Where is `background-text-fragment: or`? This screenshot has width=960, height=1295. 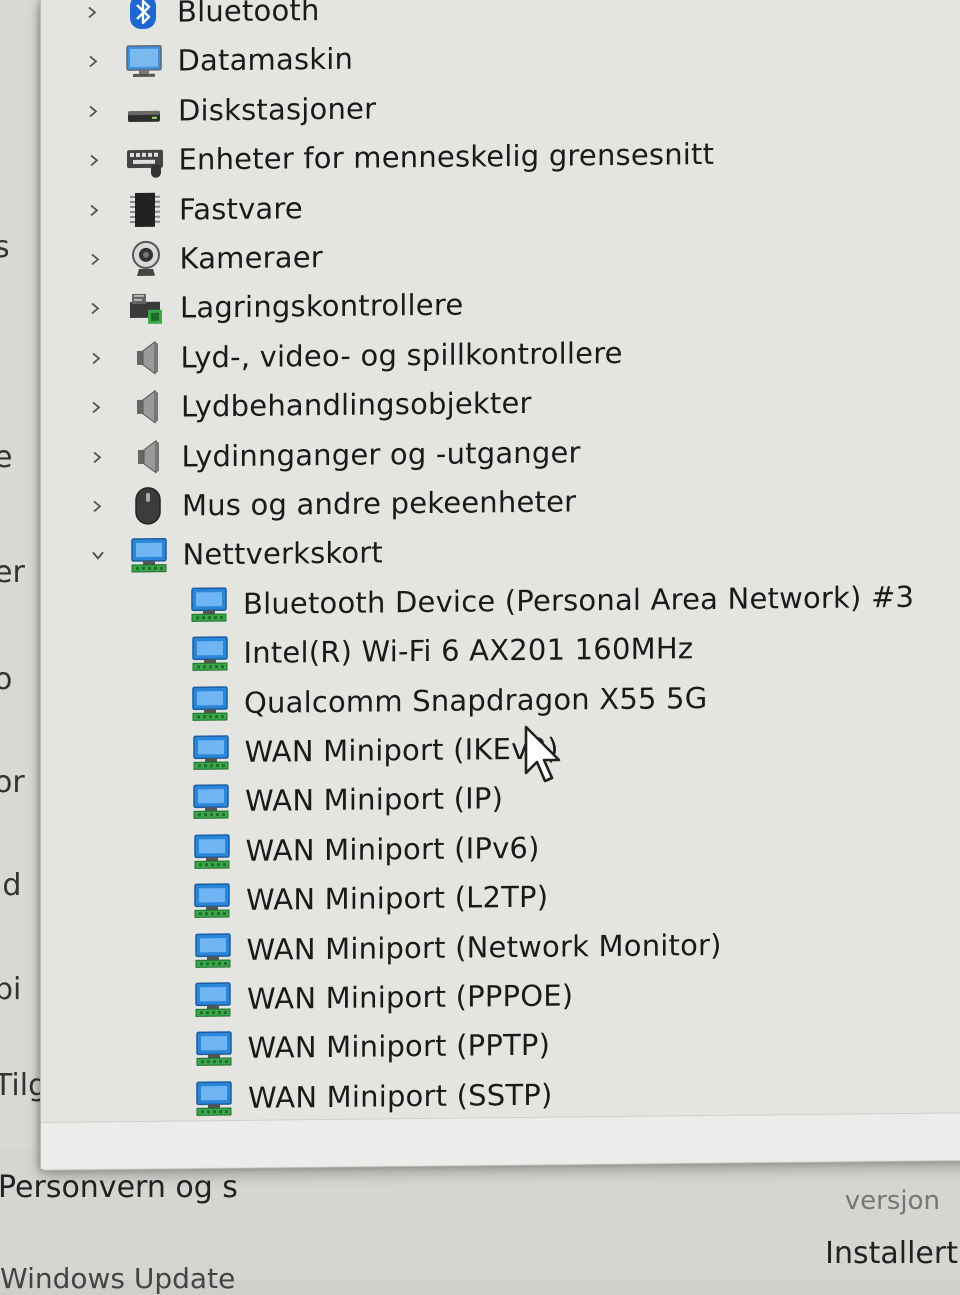
background-text-fragment: or is located at coordinates (12, 782).